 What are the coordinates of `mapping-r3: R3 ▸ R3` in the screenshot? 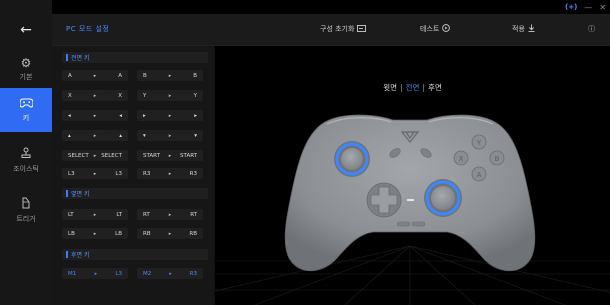 It's located at (170, 173).